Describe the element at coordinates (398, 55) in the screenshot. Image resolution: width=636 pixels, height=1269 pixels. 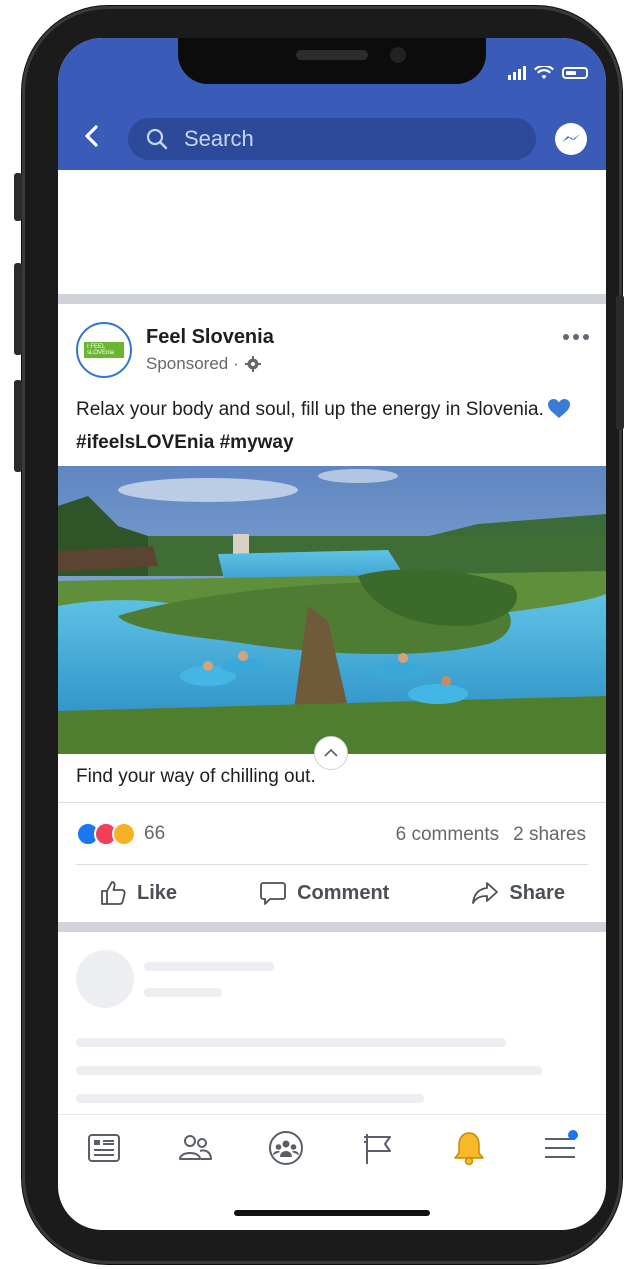
I see `front-camera` at that location.